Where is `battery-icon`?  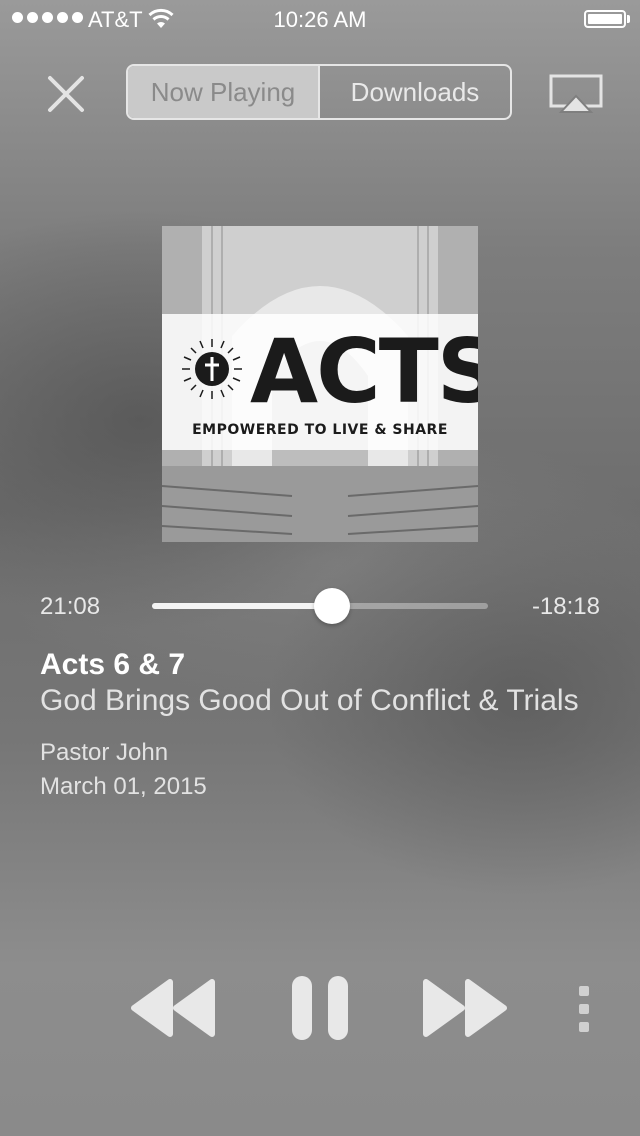 battery-icon is located at coordinates (605, 19).